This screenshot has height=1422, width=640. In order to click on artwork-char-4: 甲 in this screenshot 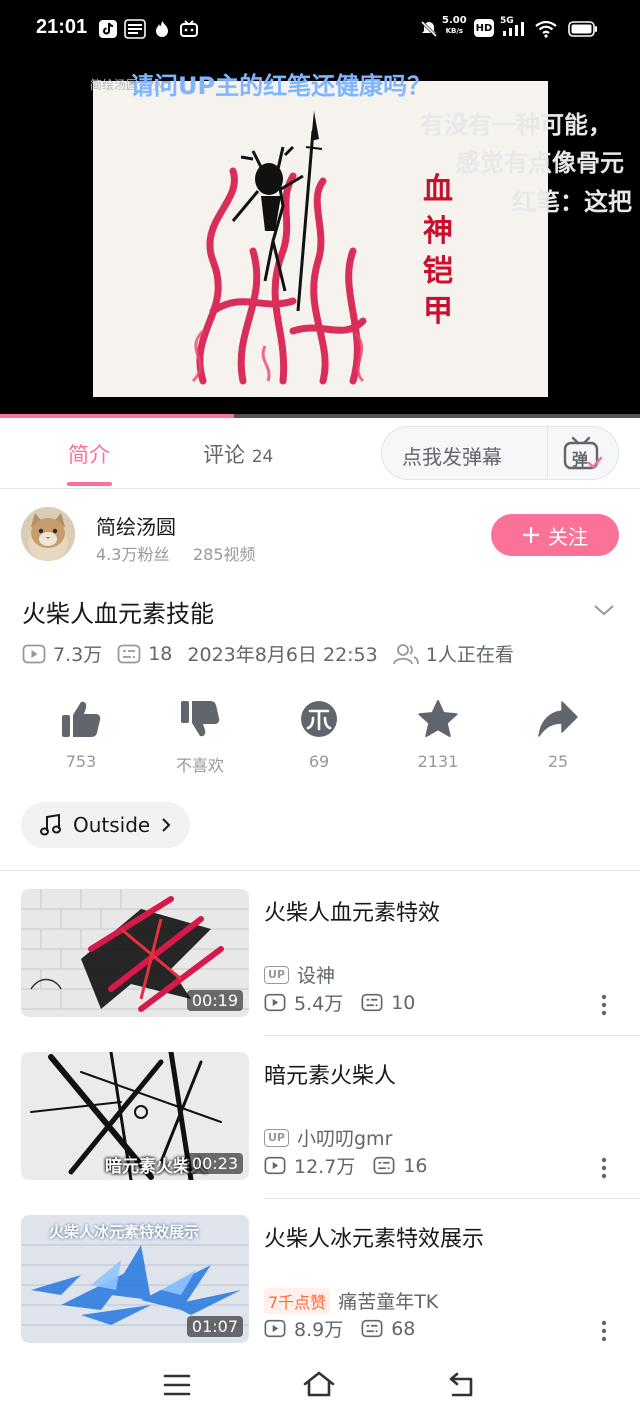, I will do `click(438, 311)`.